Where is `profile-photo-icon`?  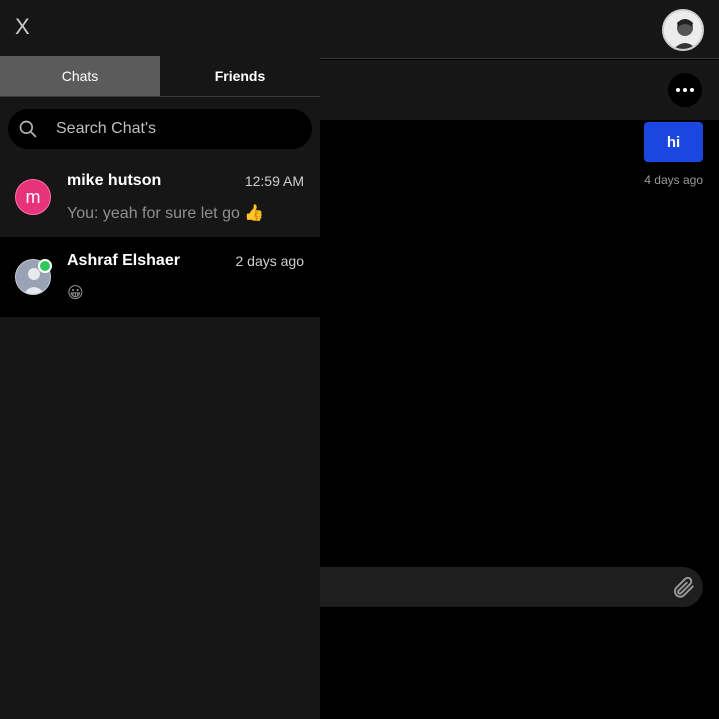
profile-photo-icon is located at coordinates (683, 30).